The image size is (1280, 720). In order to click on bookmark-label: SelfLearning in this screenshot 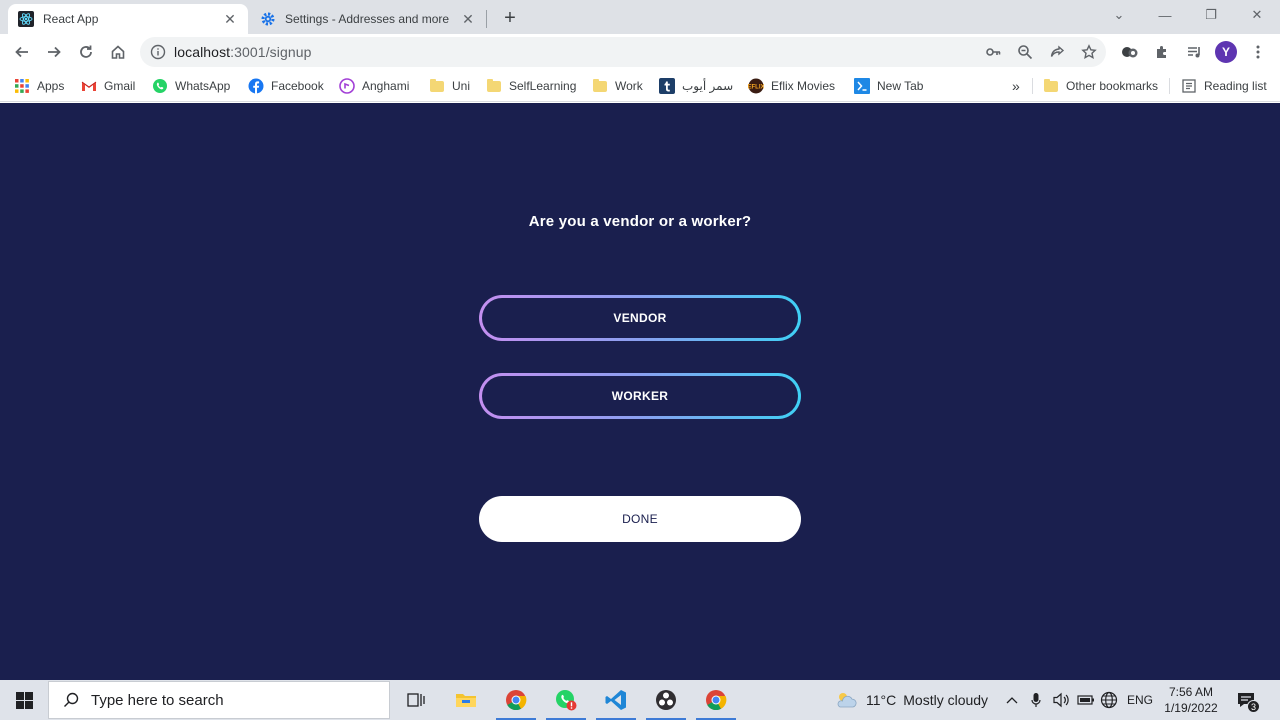, I will do `click(543, 86)`.